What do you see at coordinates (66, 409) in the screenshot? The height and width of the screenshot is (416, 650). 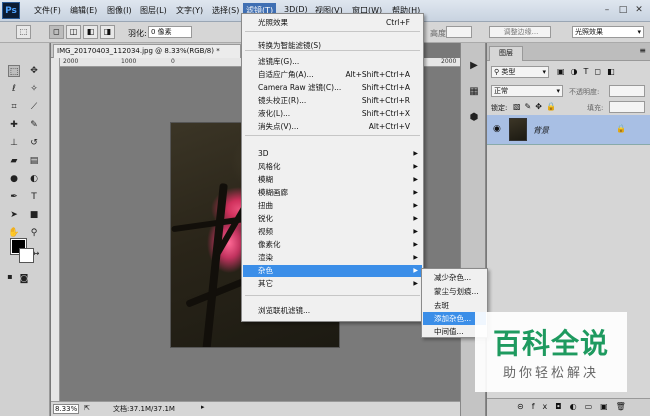 I see `zoom-input: 8.33%` at bounding box center [66, 409].